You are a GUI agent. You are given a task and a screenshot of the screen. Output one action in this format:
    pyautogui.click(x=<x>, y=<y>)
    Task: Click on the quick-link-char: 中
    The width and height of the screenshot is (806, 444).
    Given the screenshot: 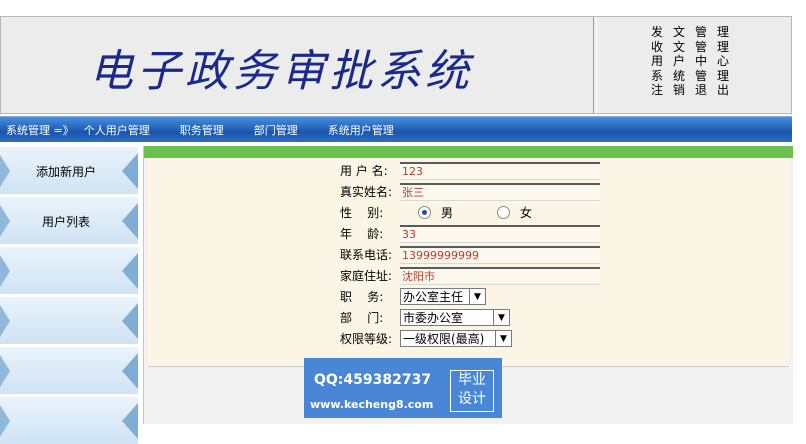 What is the action you would take?
    pyautogui.click(x=701, y=61)
    